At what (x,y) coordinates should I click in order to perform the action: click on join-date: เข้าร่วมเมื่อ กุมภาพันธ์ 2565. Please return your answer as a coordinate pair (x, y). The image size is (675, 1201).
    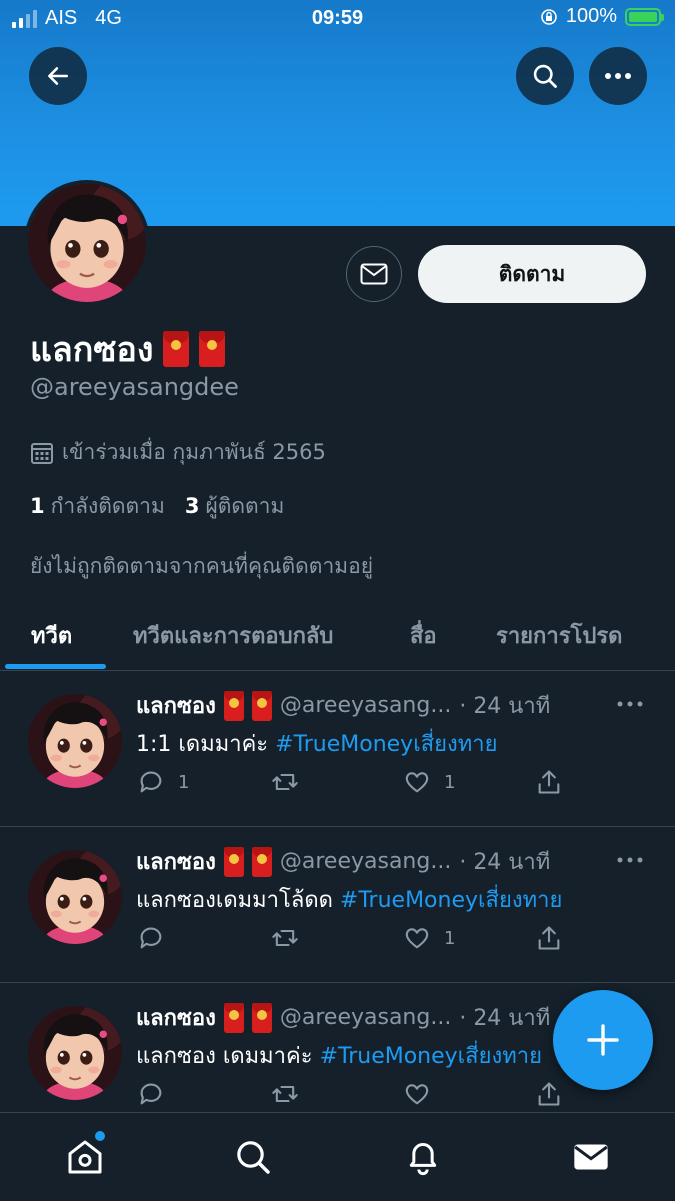
    Looking at the image, I should click on (178, 452).